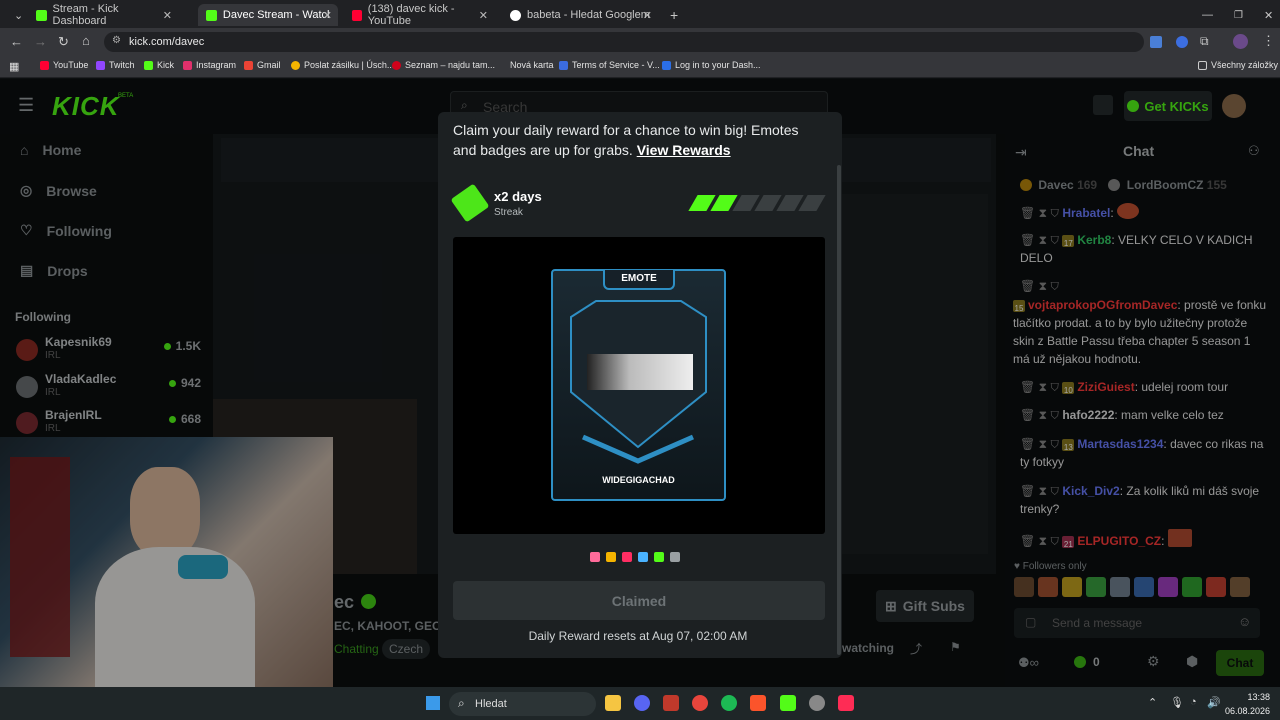 Image resolution: width=1280 pixels, height=720 pixels. Describe the element at coordinates (16, 41) in the screenshot. I see `back-icon: ←` at that location.